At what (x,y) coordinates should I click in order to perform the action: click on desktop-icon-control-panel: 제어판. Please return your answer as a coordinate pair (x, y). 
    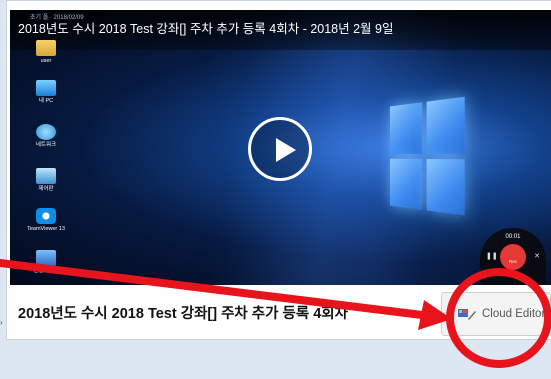
    Looking at the image, I should click on (46, 180).